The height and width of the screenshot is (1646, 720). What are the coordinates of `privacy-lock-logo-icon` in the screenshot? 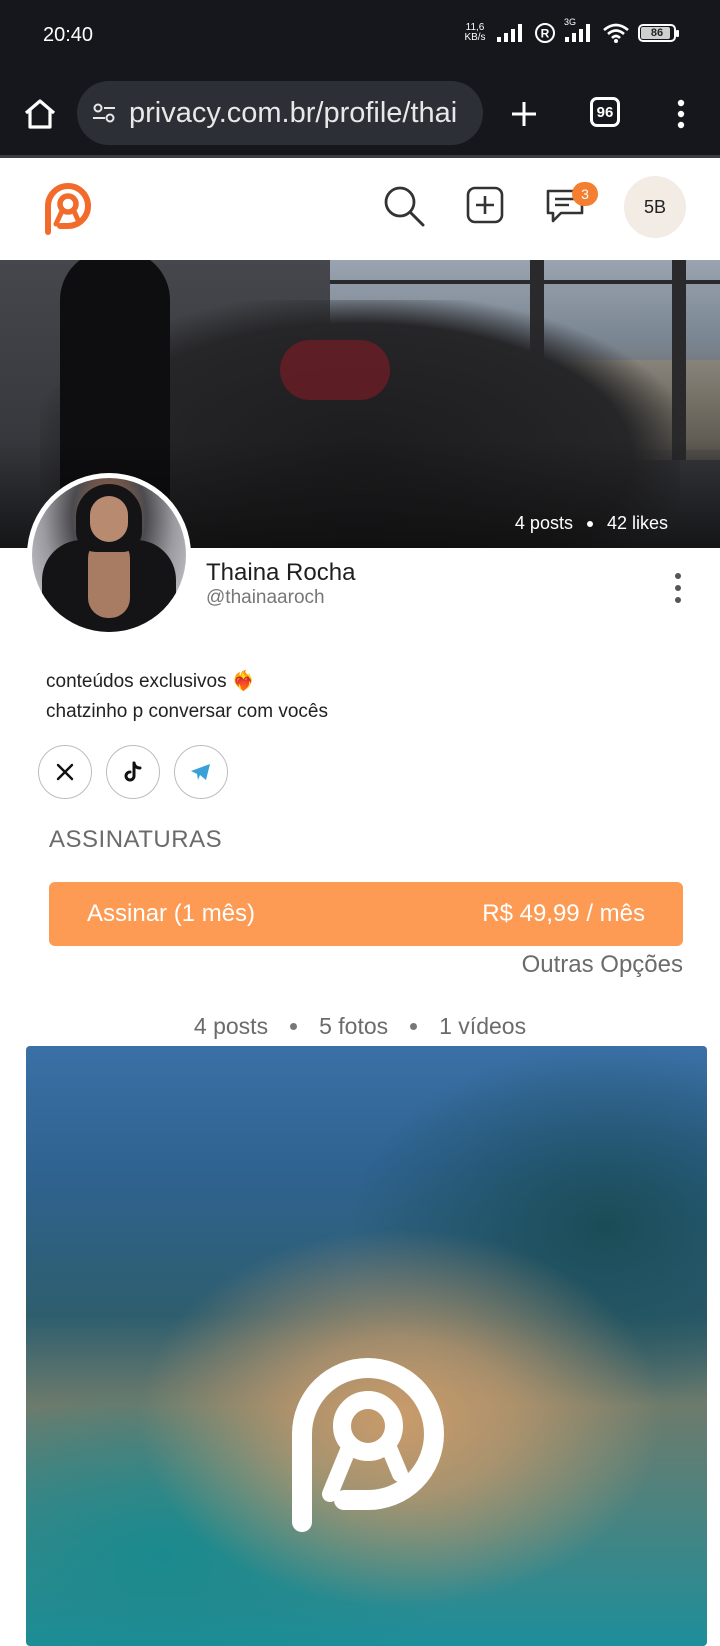 It's located at (368, 1445).